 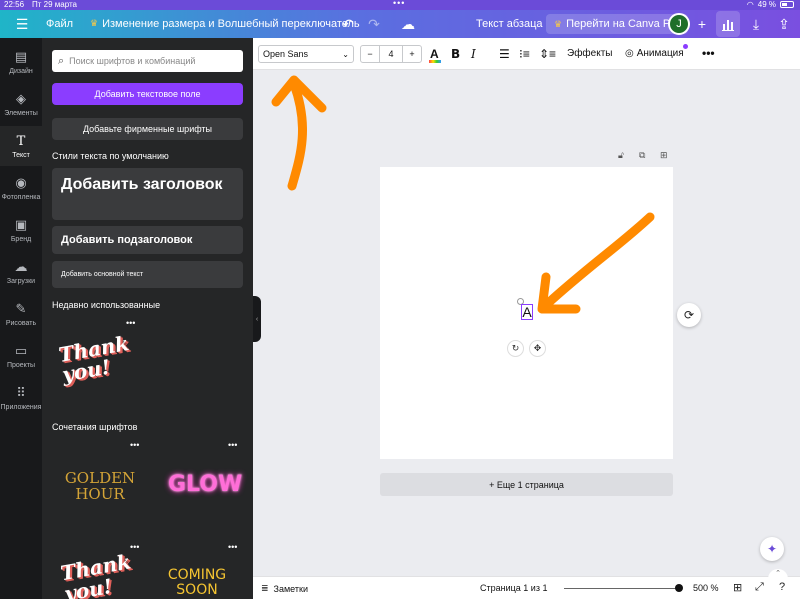 What do you see at coordinates (685, 46) in the screenshot?
I see `new-badge-dot` at bounding box center [685, 46].